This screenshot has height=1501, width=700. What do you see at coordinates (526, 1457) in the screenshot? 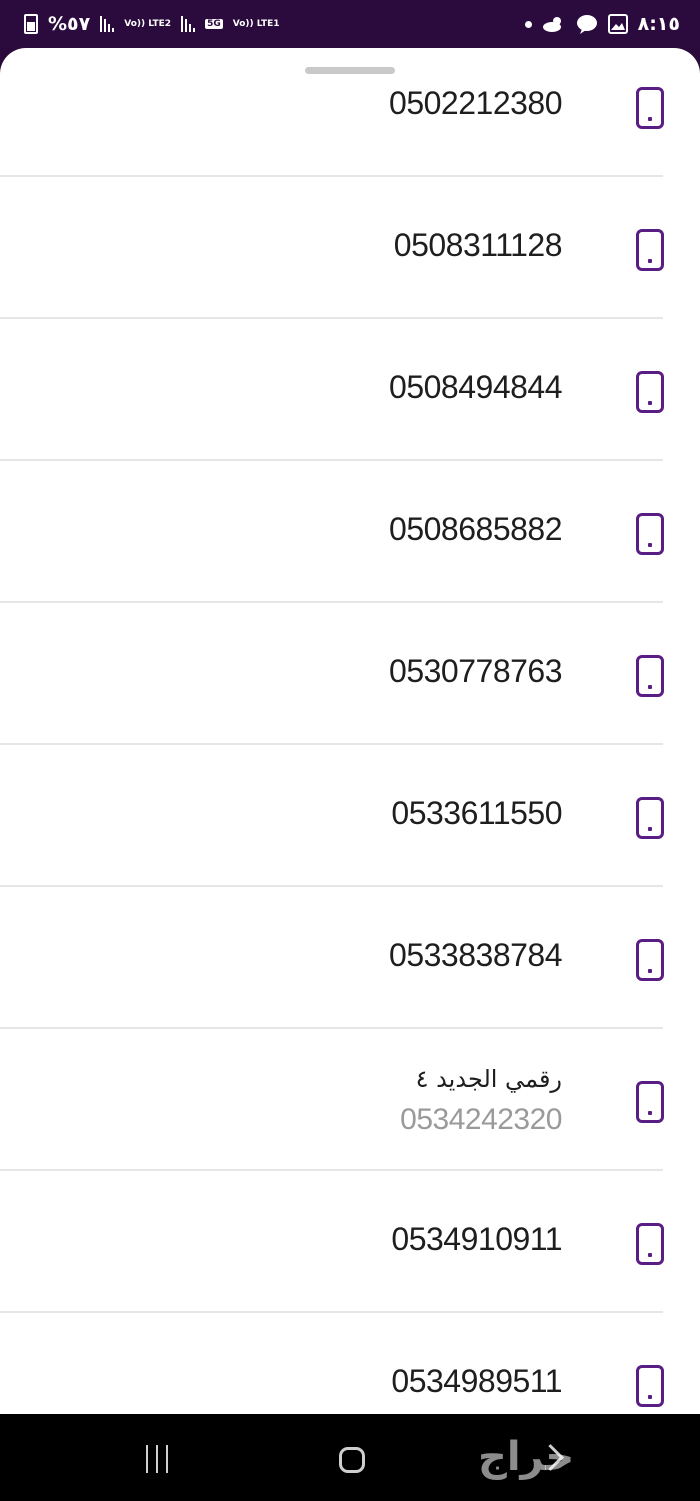
I see `haraj-watermark: حراج` at bounding box center [526, 1457].